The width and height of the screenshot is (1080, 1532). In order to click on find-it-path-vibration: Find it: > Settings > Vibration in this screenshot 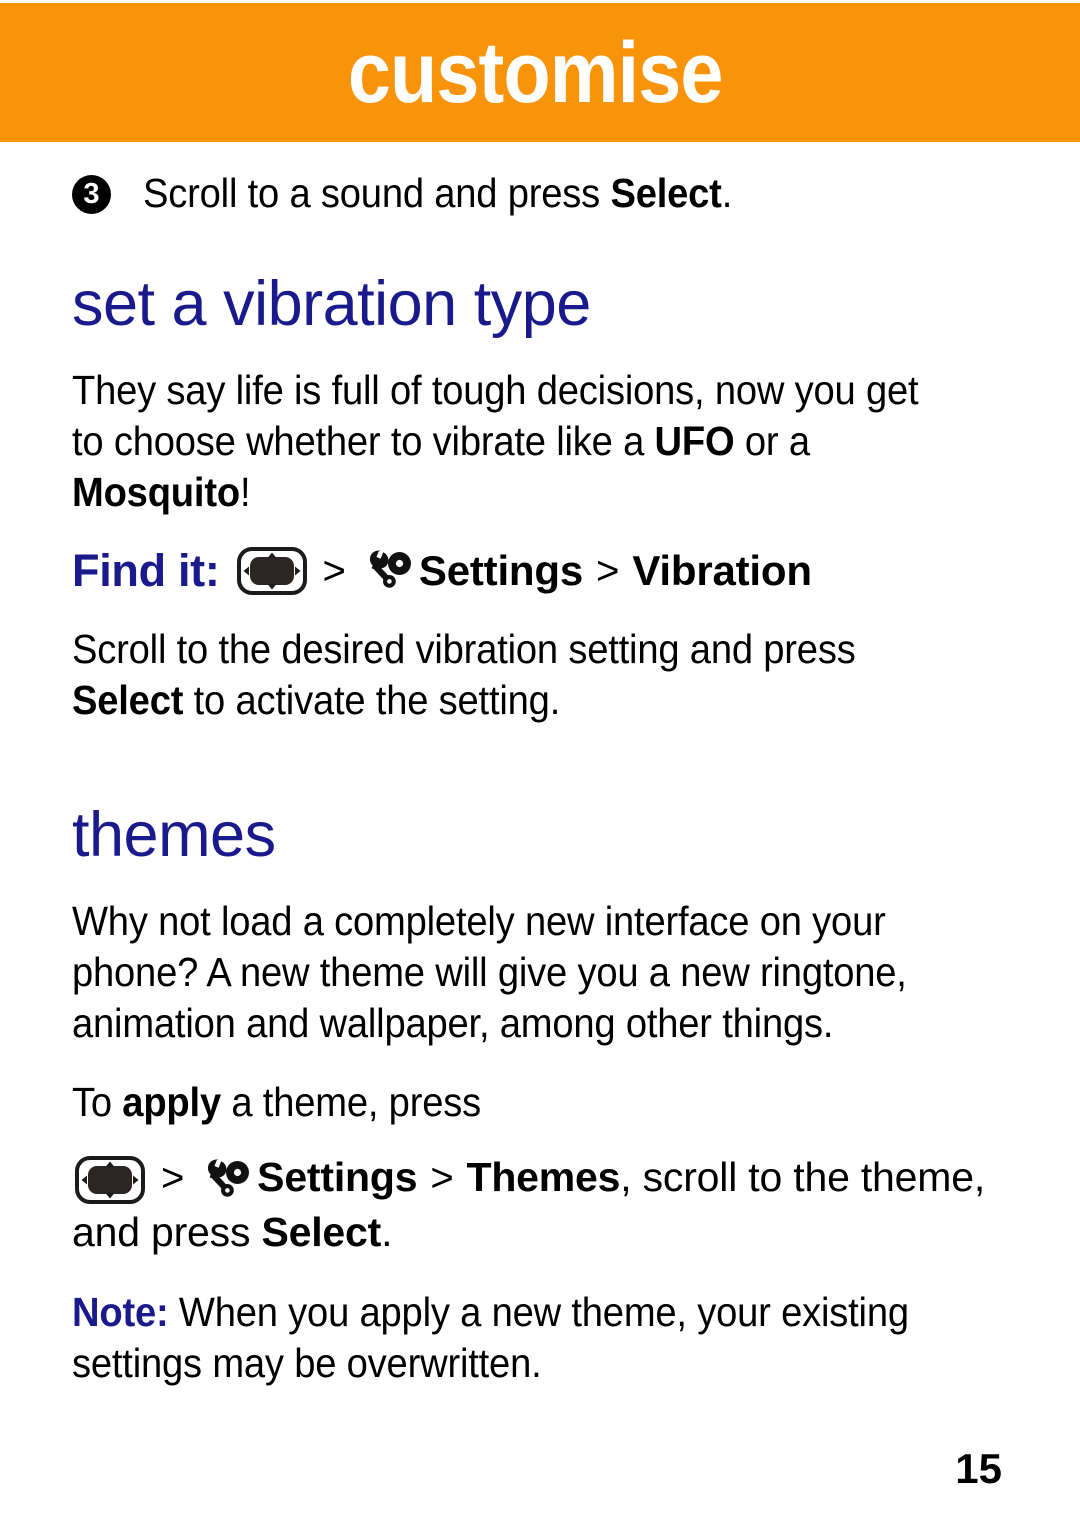, I will do `click(547, 571)`.